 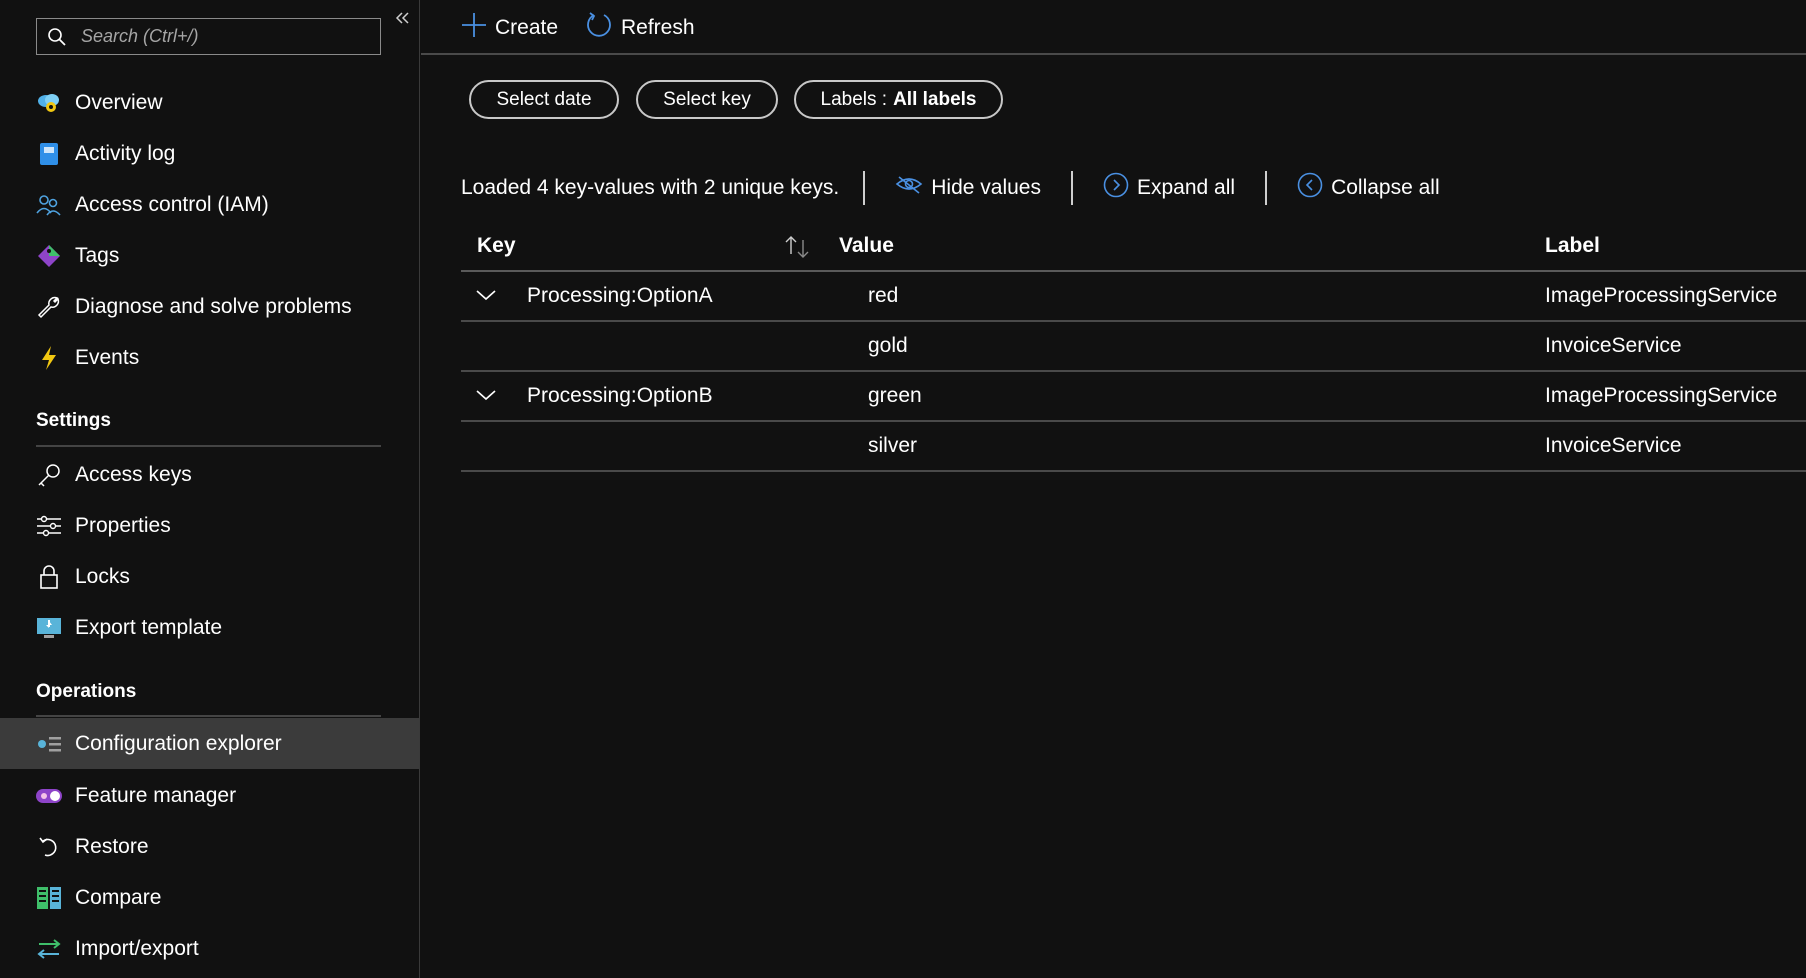 What do you see at coordinates (172, 204) in the screenshot?
I see `sidebar-item-label: Access control (IAM)` at bounding box center [172, 204].